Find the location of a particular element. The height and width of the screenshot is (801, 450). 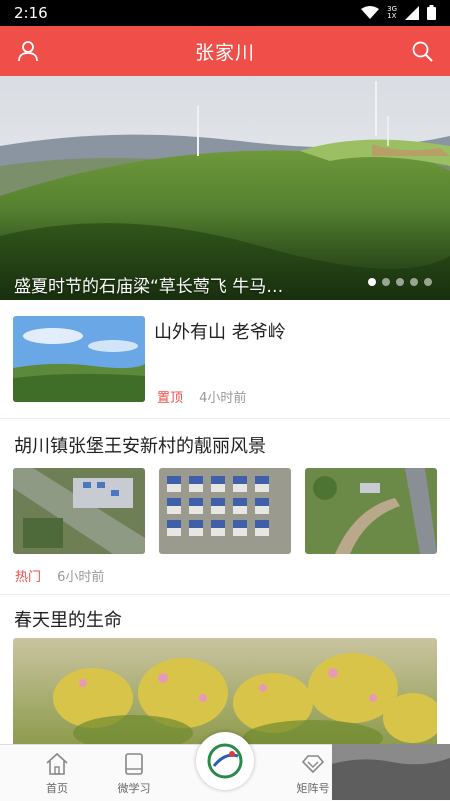

wifi-icon is located at coordinates (370, 12).